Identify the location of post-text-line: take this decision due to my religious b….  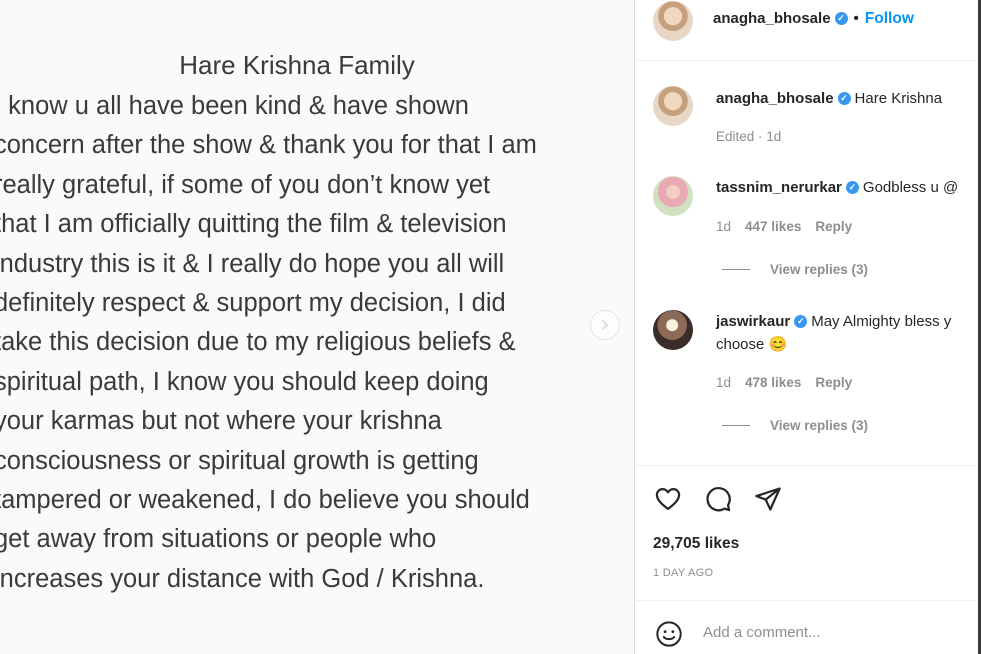
(258, 342).